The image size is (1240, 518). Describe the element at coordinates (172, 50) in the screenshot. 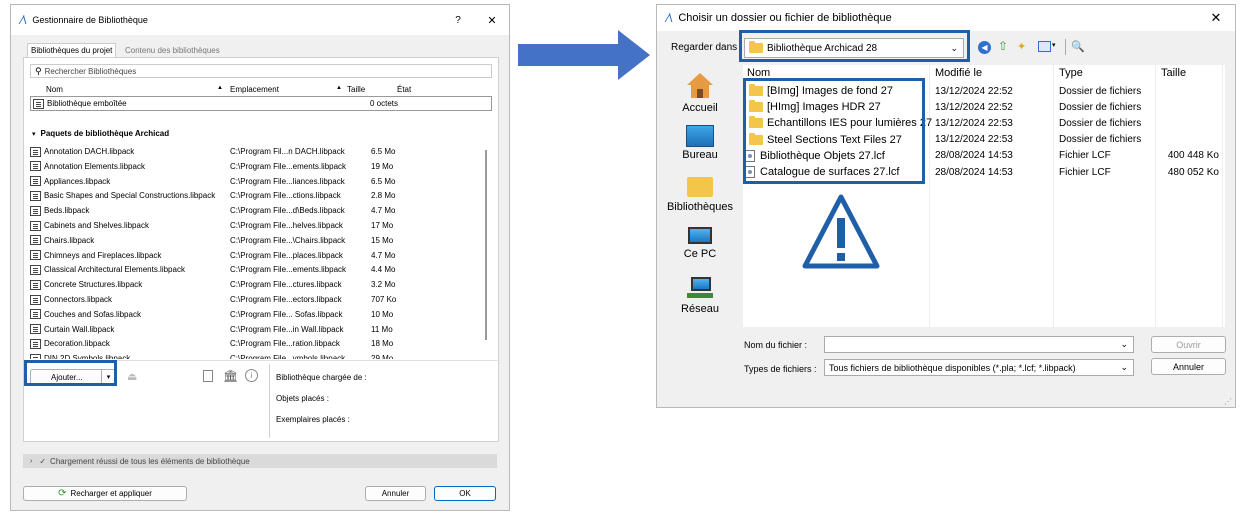

I see `tab-library-contents: Contenu des bibliothèques` at that location.